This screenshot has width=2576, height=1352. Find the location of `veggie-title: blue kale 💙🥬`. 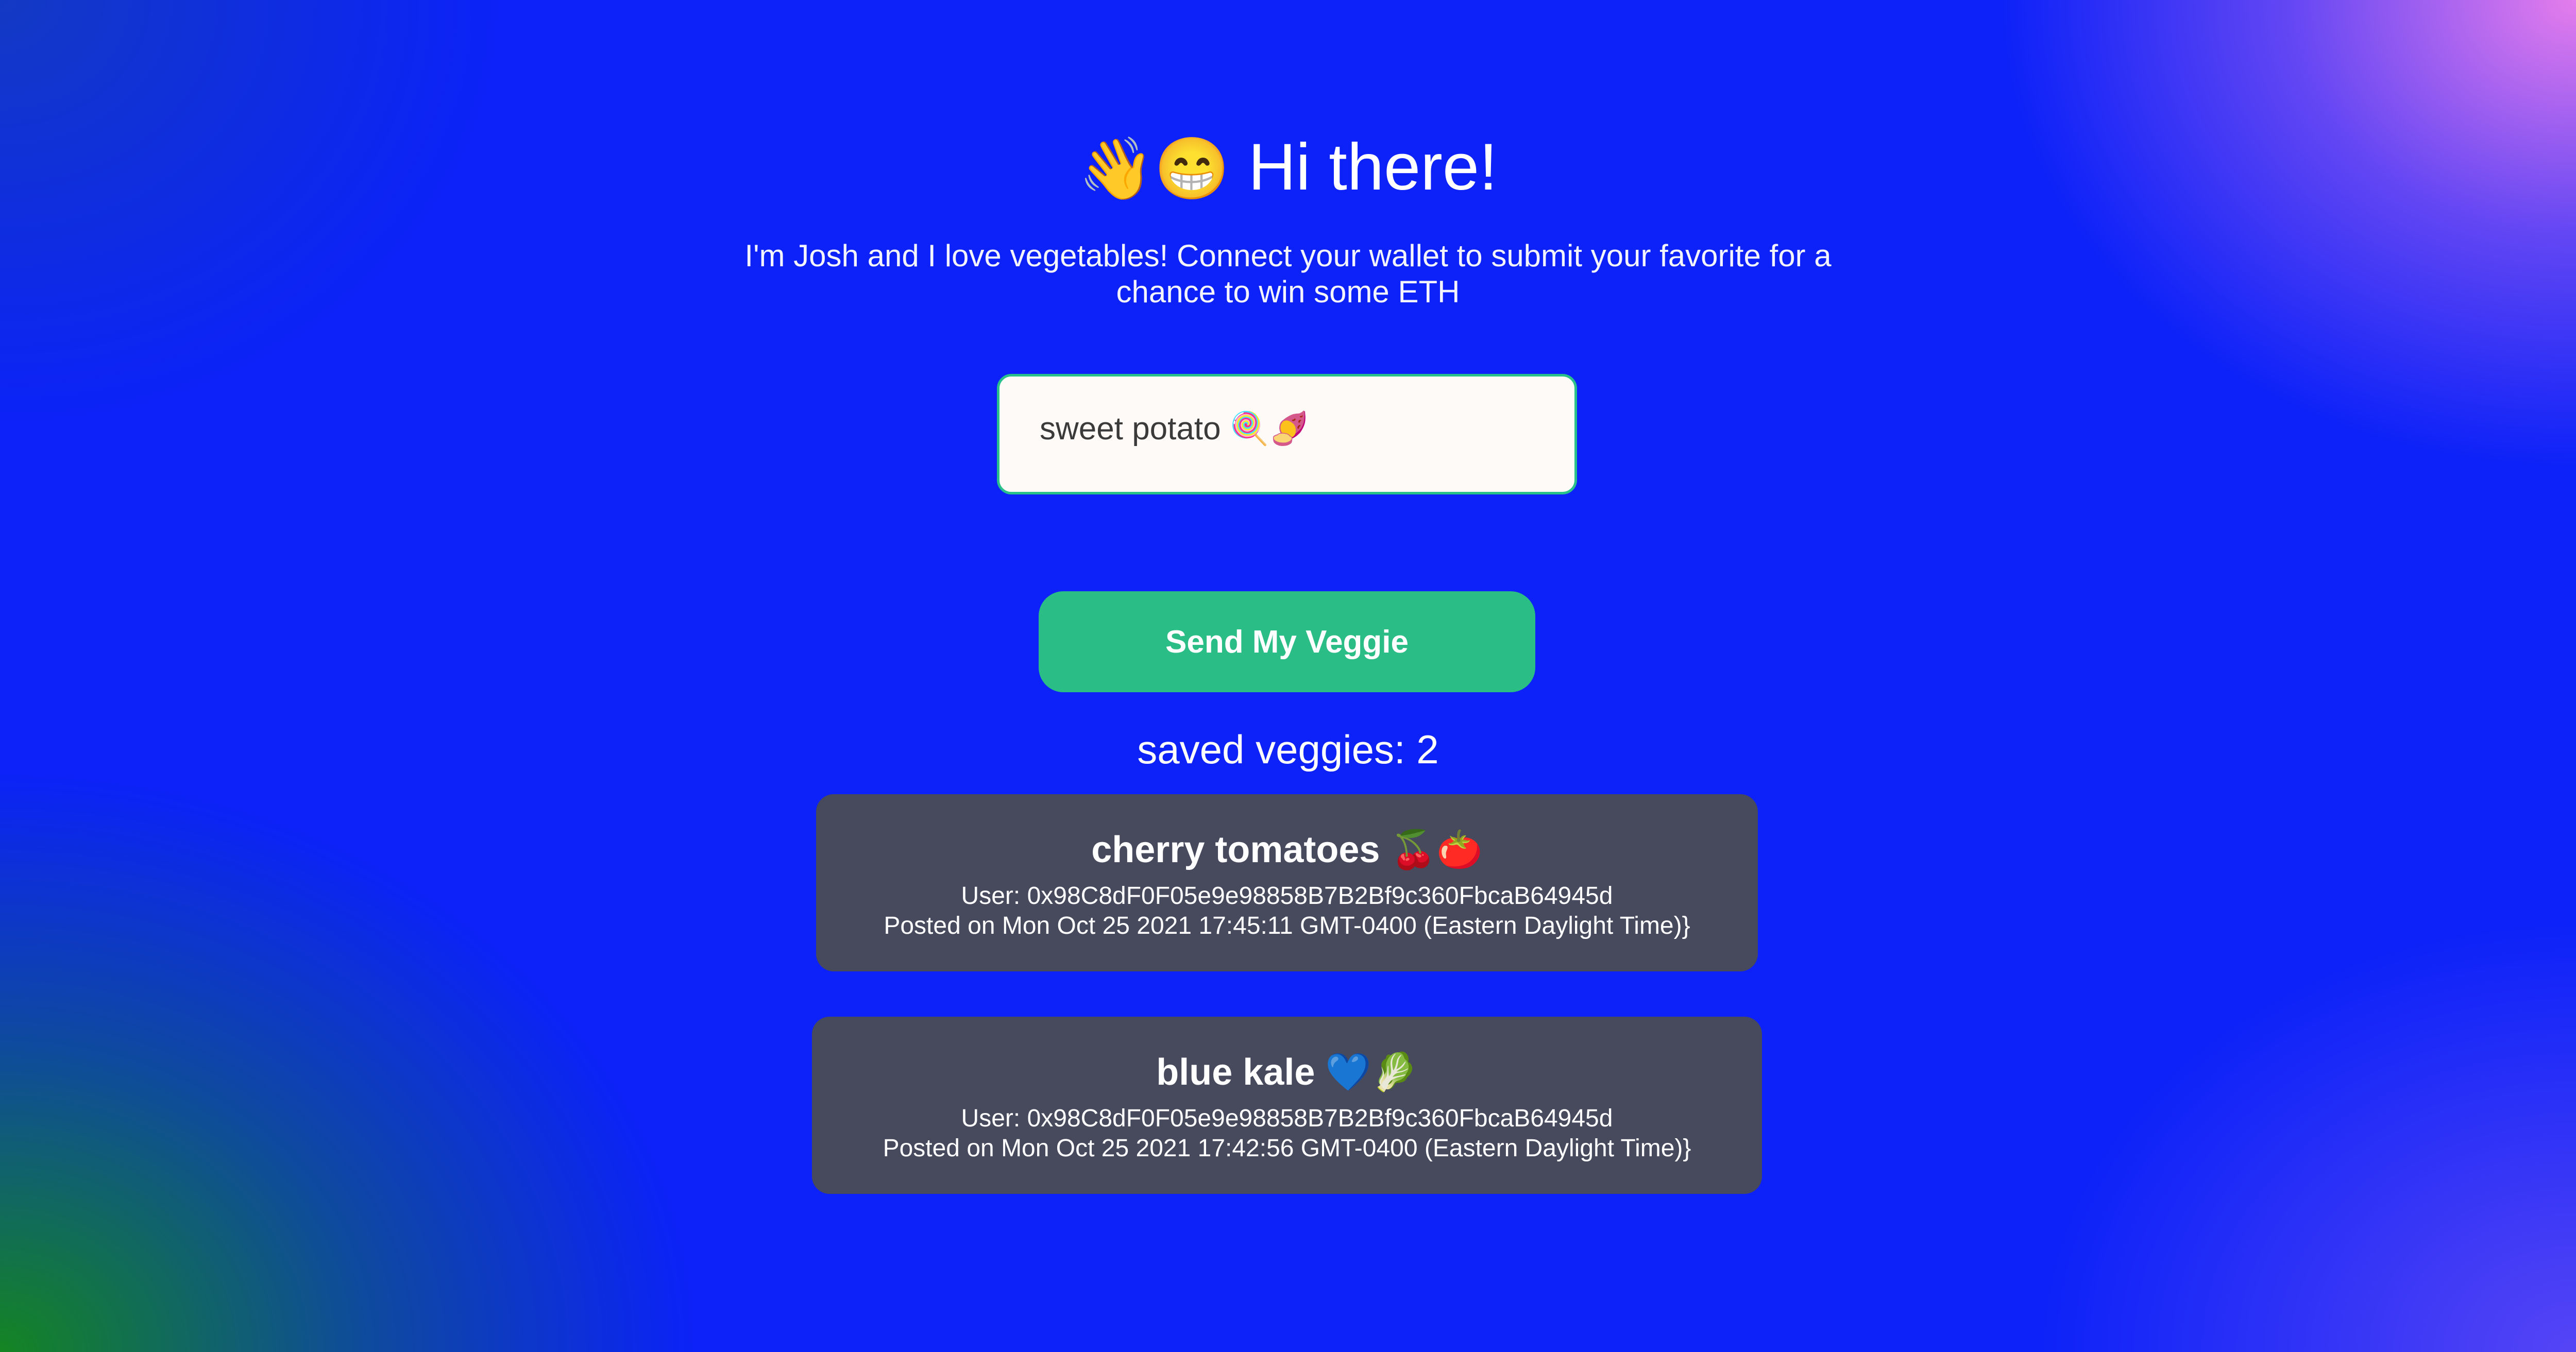

veggie-title: blue kale 💙🥬 is located at coordinates (1287, 1073).